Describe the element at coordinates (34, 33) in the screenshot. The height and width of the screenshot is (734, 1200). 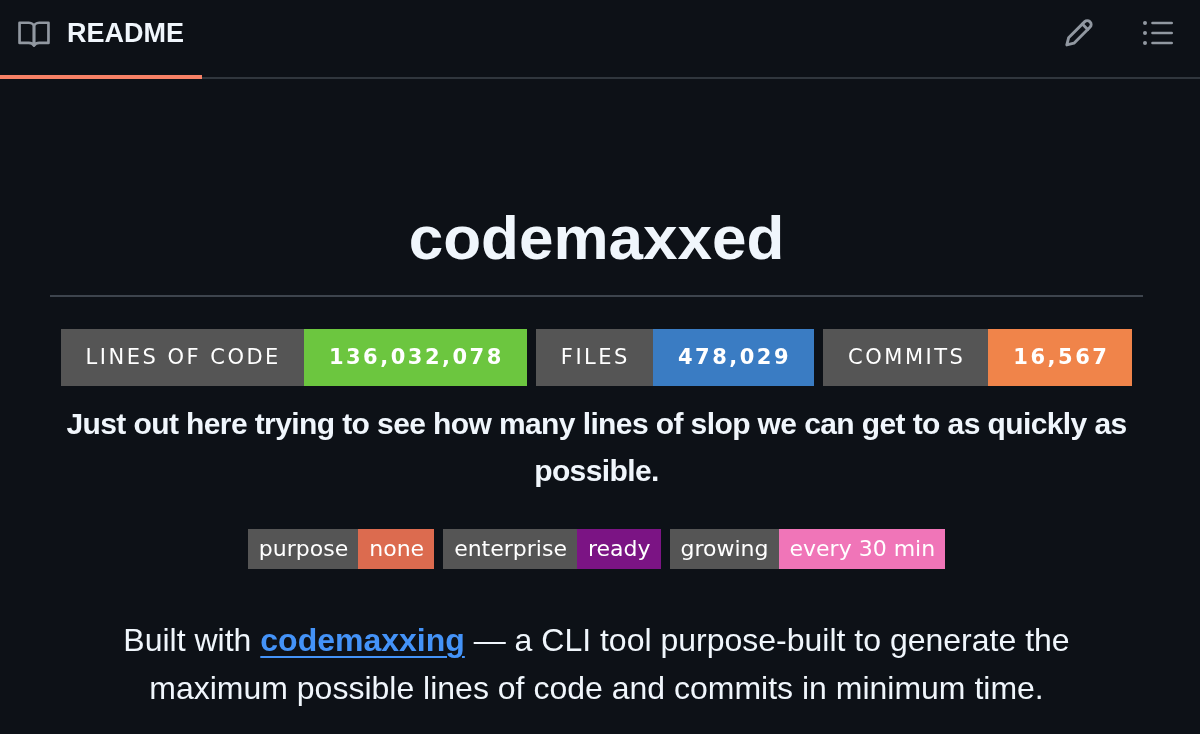
I see `book-icon` at that location.